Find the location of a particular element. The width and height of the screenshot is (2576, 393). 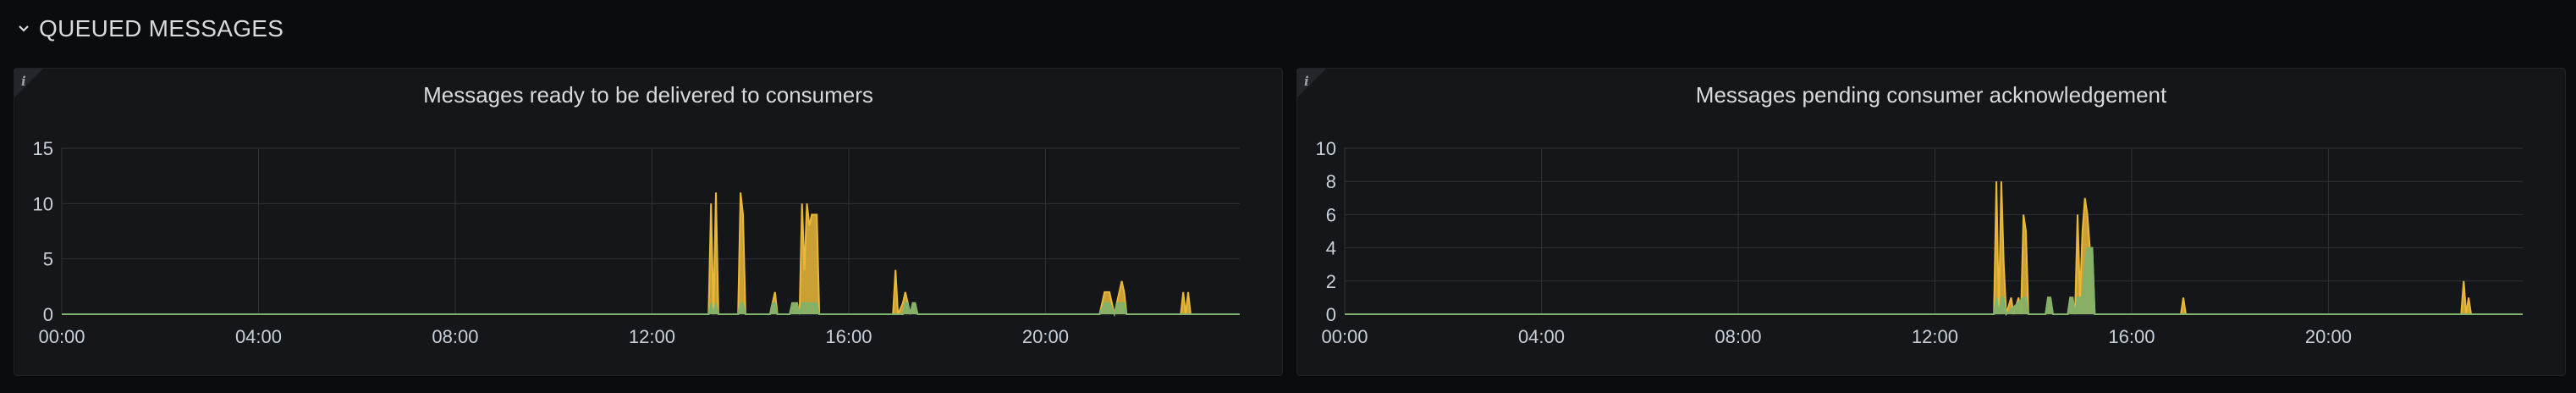

y-tick-label: 2 is located at coordinates (1331, 281).